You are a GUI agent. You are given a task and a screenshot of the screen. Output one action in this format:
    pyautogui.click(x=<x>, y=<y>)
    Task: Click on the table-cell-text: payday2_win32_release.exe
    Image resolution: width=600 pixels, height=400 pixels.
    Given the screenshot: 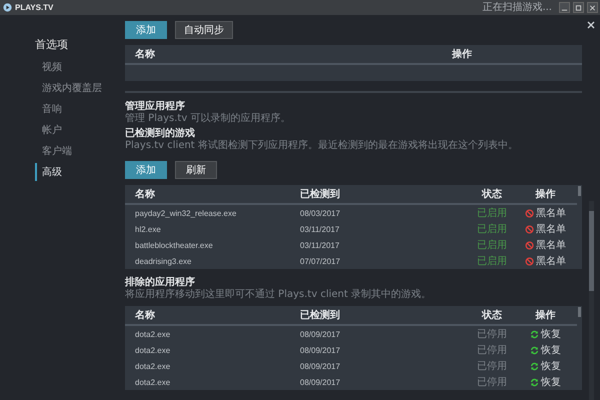 What is the action you would take?
    pyautogui.click(x=186, y=213)
    